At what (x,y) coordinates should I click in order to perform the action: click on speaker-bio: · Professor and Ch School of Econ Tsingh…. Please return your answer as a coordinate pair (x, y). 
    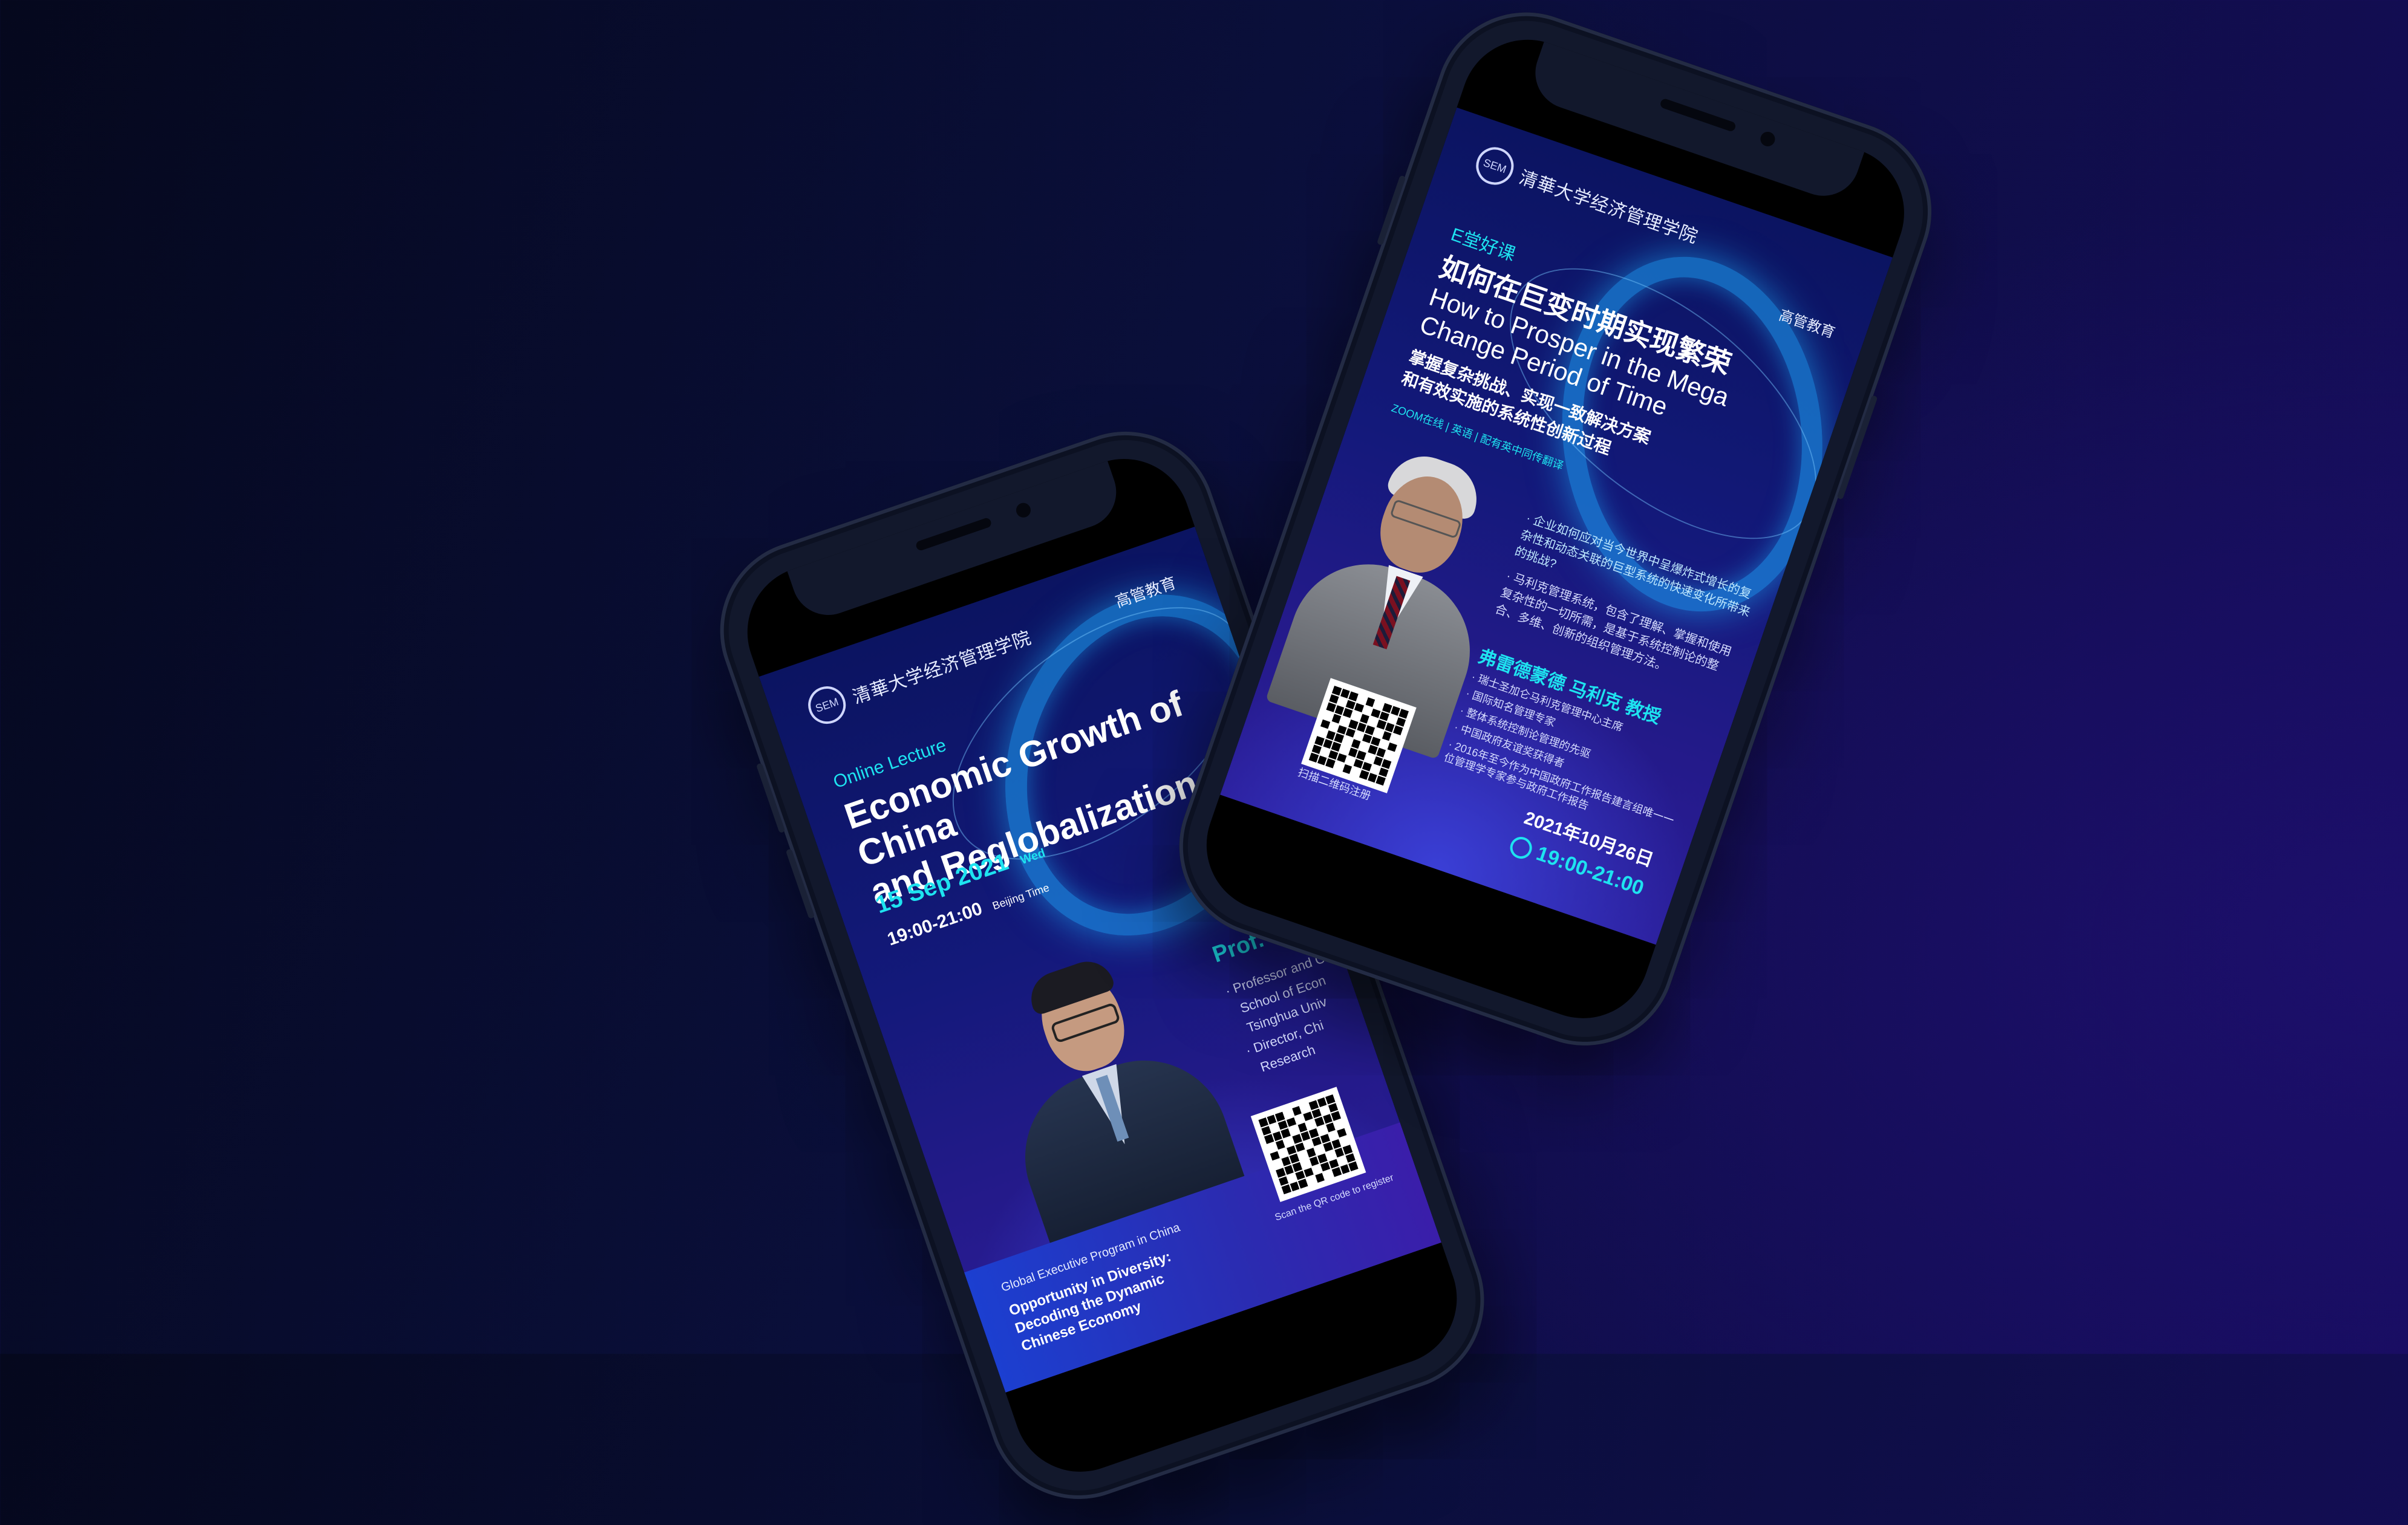
    Looking at the image, I should click on (1293, 1015).